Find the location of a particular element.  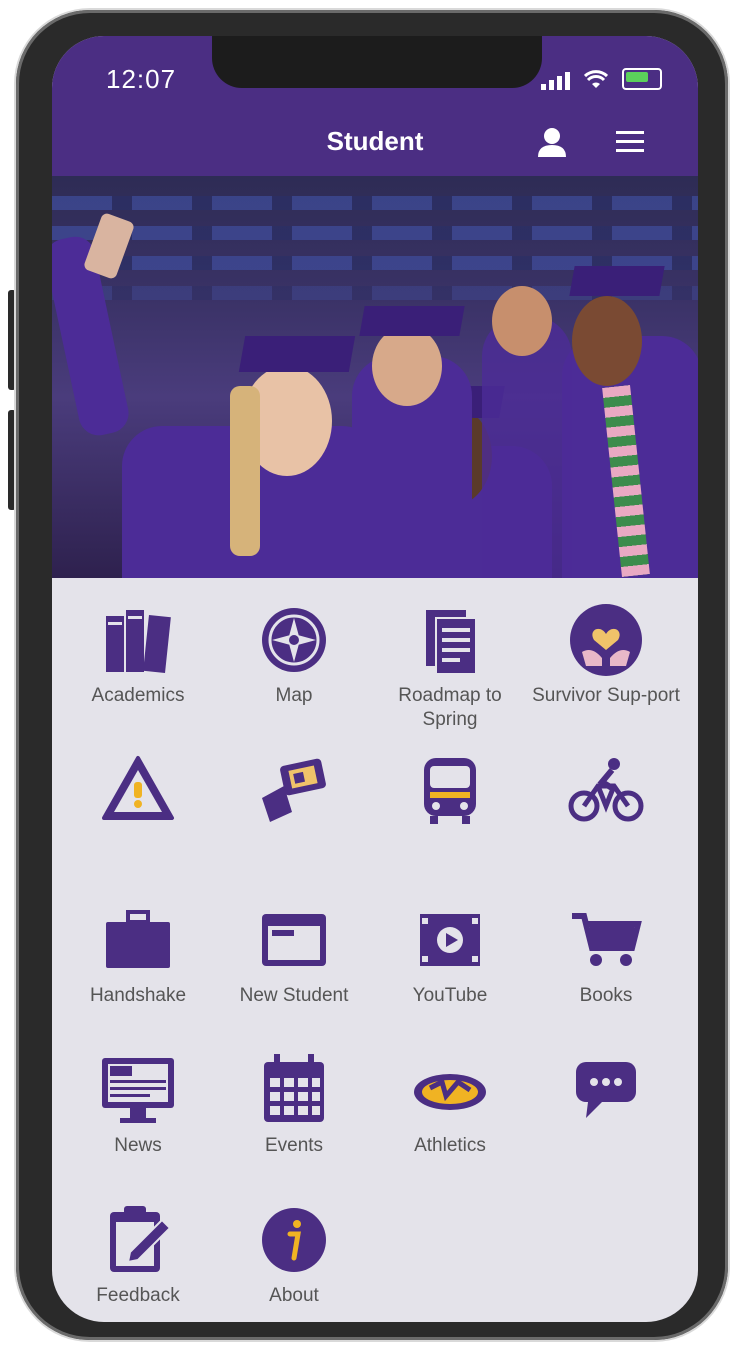

tile-label: Handshake is located at coordinates (138, 995).